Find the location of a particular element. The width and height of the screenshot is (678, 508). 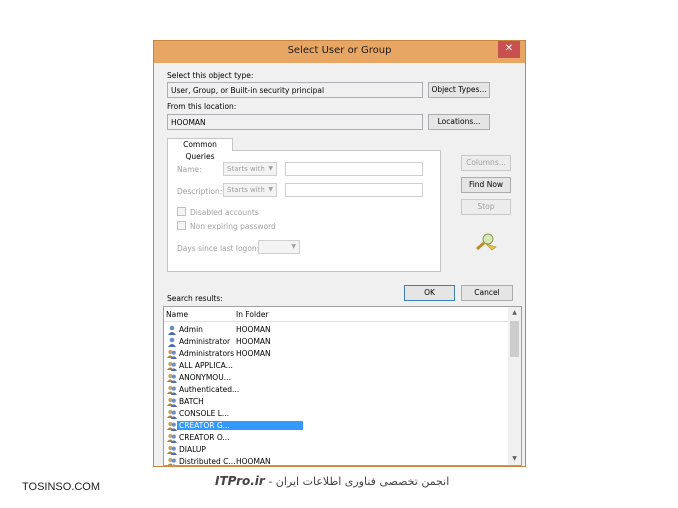

watermark-left: TOSINSO.COM is located at coordinates (61, 487).